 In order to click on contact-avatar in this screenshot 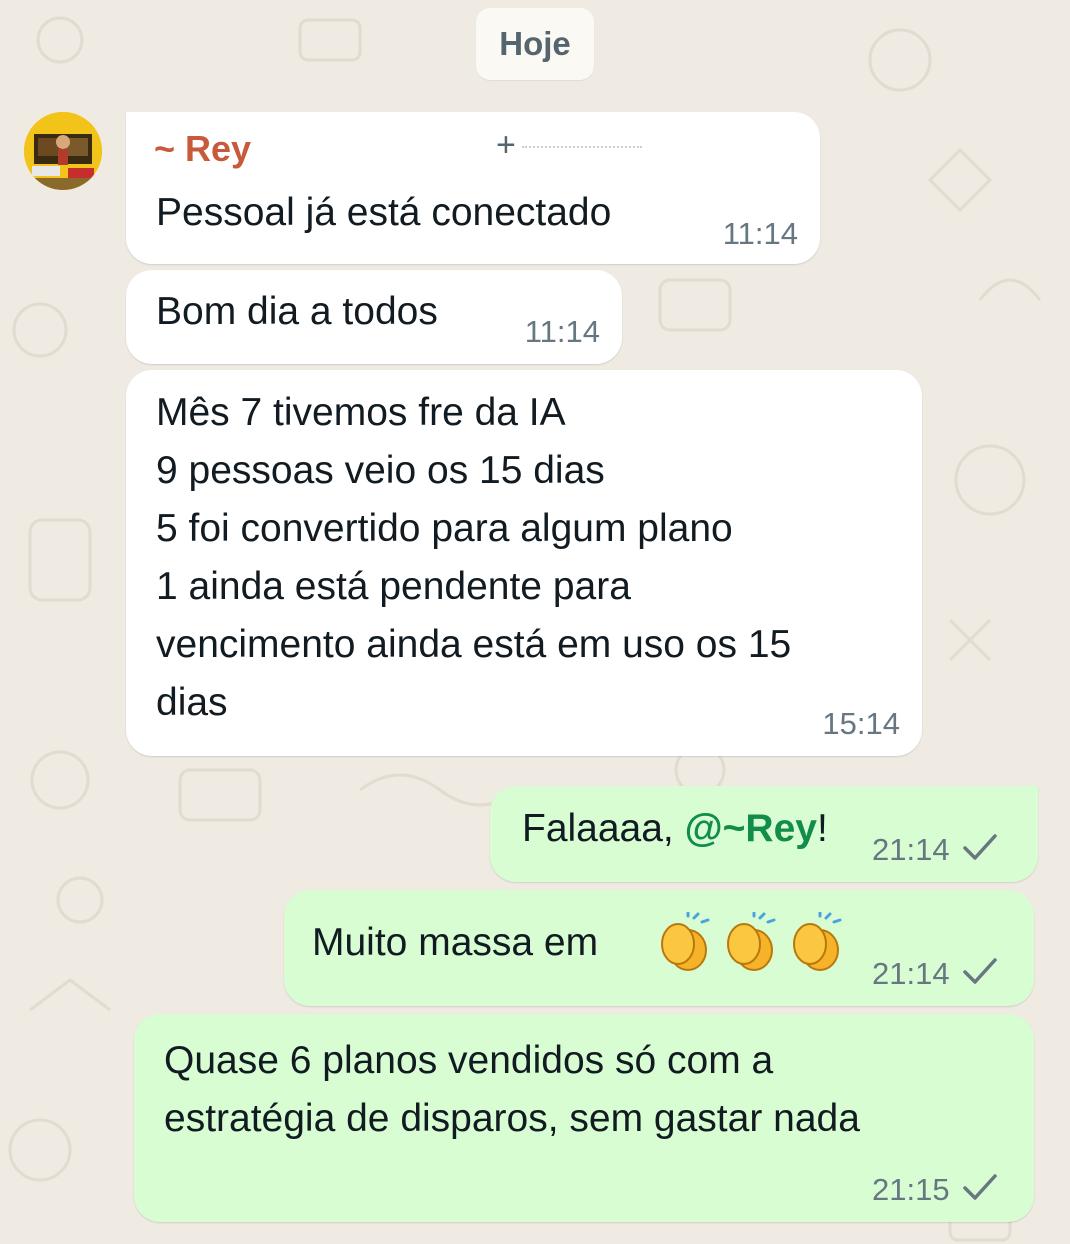, I will do `click(63, 151)`.